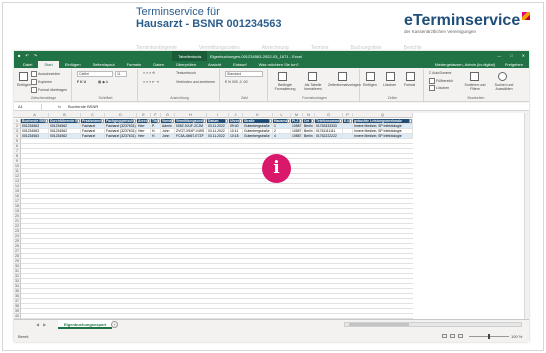 The height and width of the screenshot is (353, 546). What do you see at coordinates (467, 21) in the screenshot?
I see `brand-logo: eTerminservice` at bounding box center [467, 21].